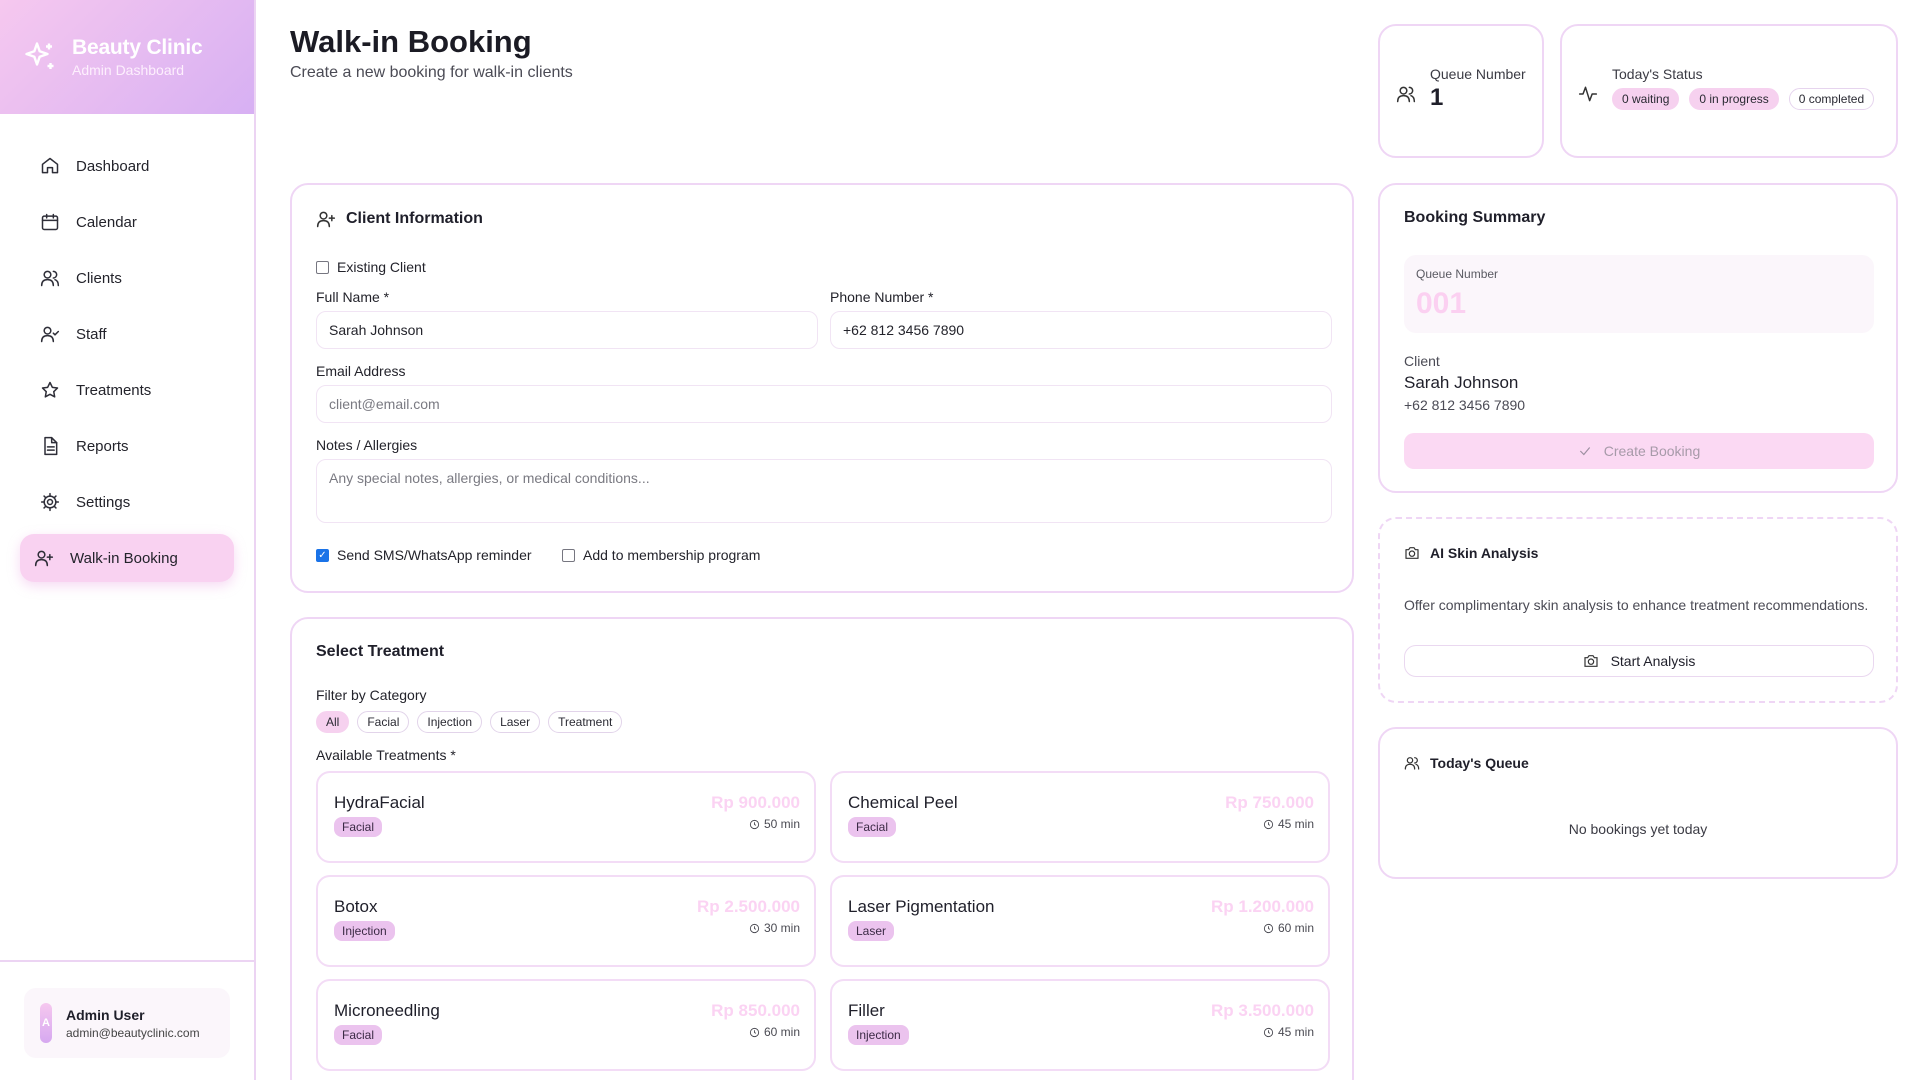 Image resolution: width=1920 pixels, height=1080 pixels. I want to click on completed-badge: 0 completed, so click(1831, 99).